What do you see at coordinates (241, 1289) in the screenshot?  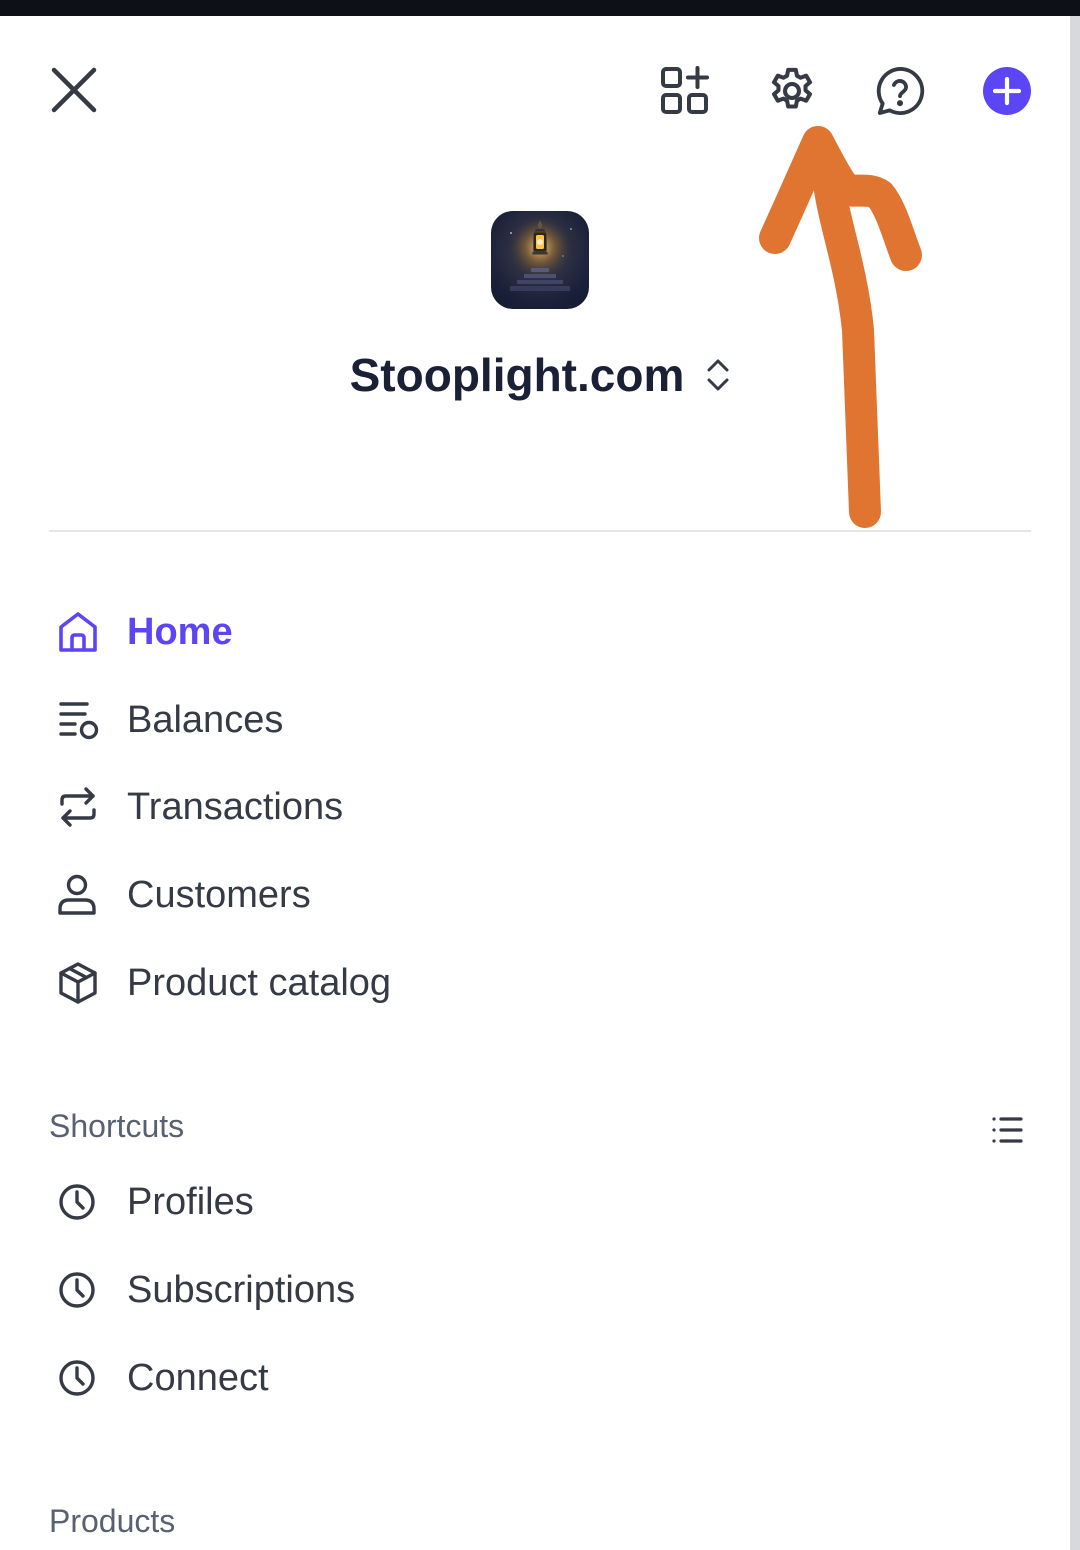 I see `shortcut-label-subscriptions: Subscriptions` at bounding box center [241, 1289].